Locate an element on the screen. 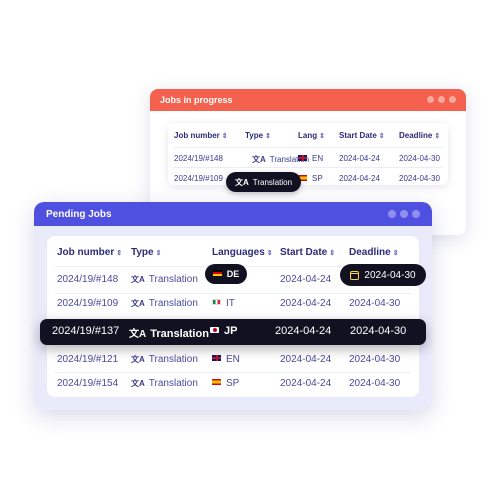 Image resolution: width=500 pixels, height=500 pixels. deadline-label: 2024-04-30 is located at coordinates (390, 275).